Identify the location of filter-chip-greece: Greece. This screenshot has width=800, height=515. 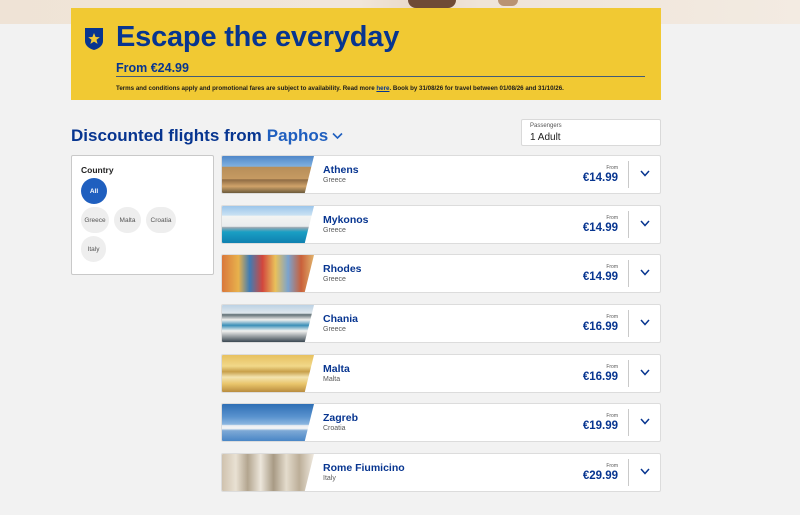
(95, 220).